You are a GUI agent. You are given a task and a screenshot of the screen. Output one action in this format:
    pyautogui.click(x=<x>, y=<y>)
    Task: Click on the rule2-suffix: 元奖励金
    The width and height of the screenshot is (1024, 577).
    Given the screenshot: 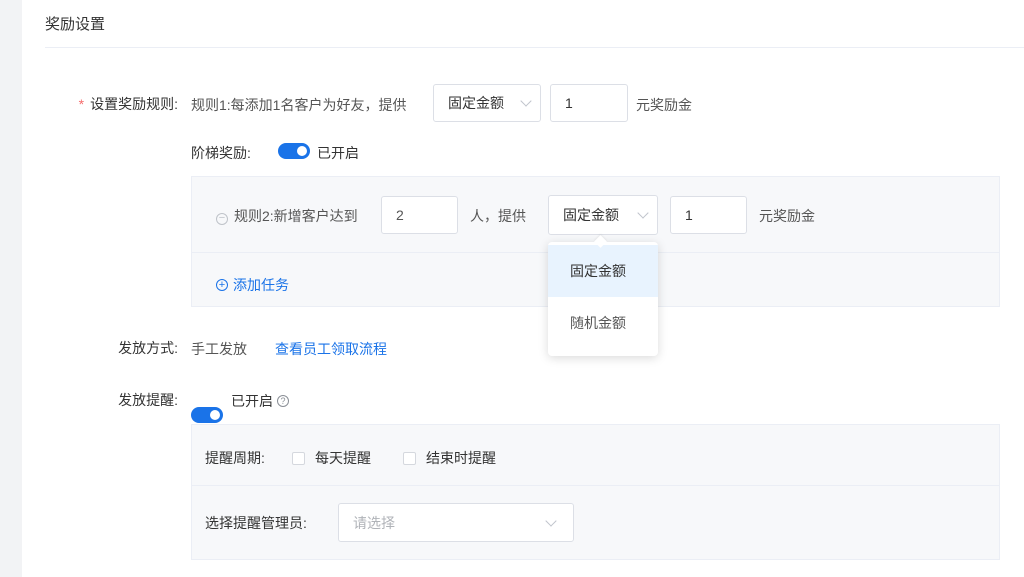 What is the action you would take?
    pyautogui.click(x=787, y=216)
    